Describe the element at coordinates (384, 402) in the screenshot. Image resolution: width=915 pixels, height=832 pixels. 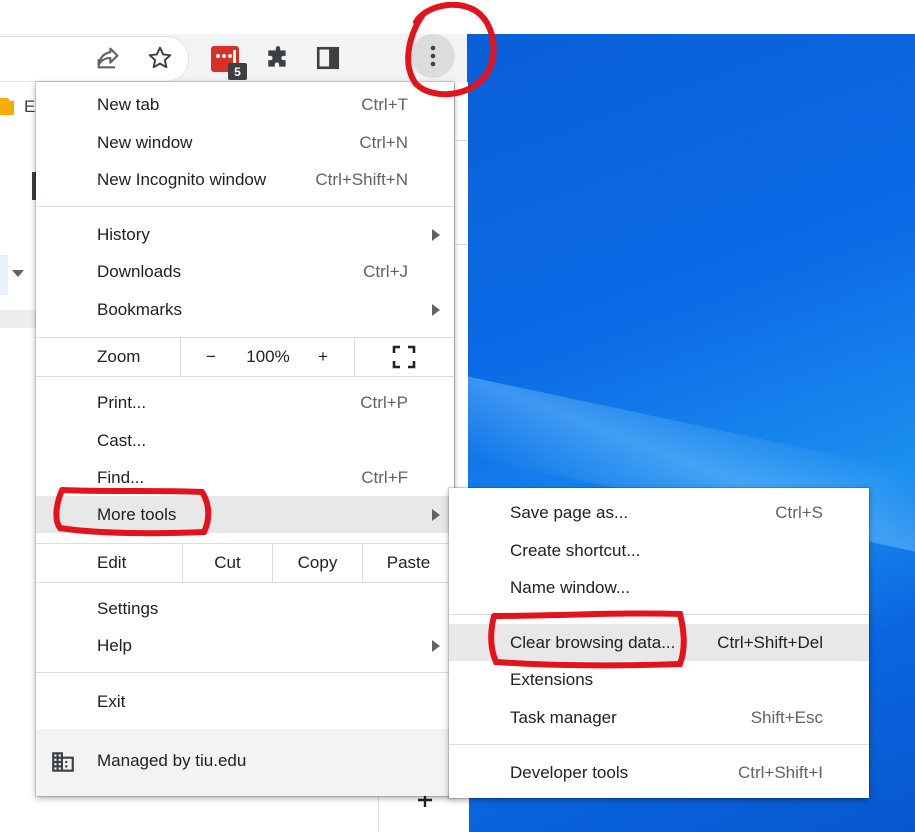
I see `menu-item-shortcut: Ctrl+P` at that location.